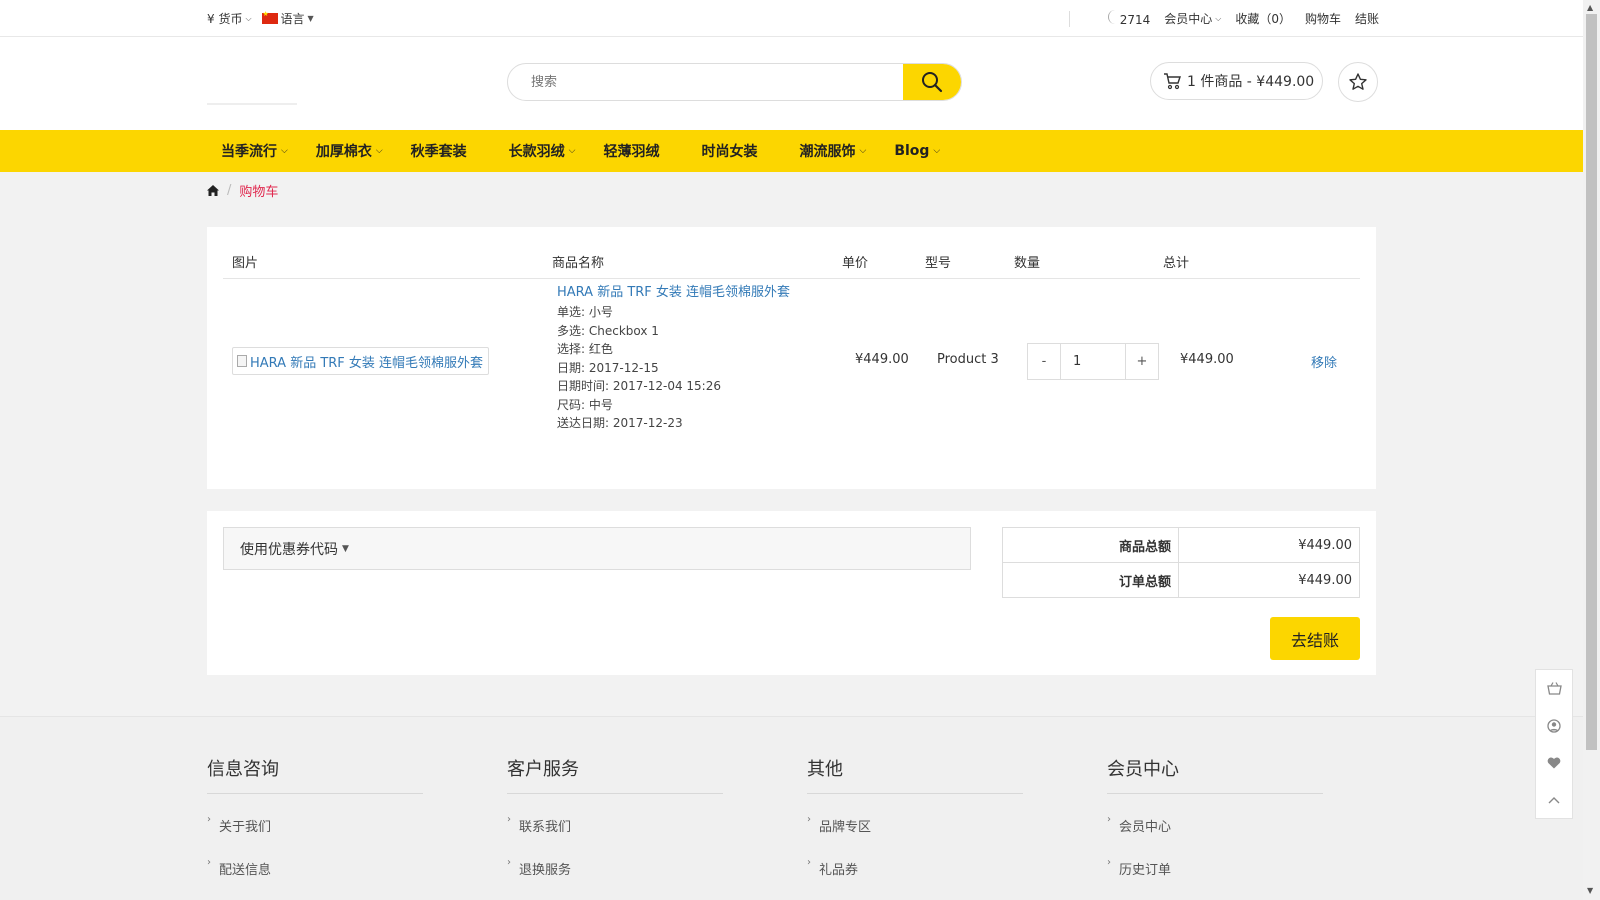 Image resolution: width=1600 pixels, height=900 pixels. What do you see at coordinates (242, 361) in the screenshot?
I see `broken-image-icon` at bounding box center [242, 361].